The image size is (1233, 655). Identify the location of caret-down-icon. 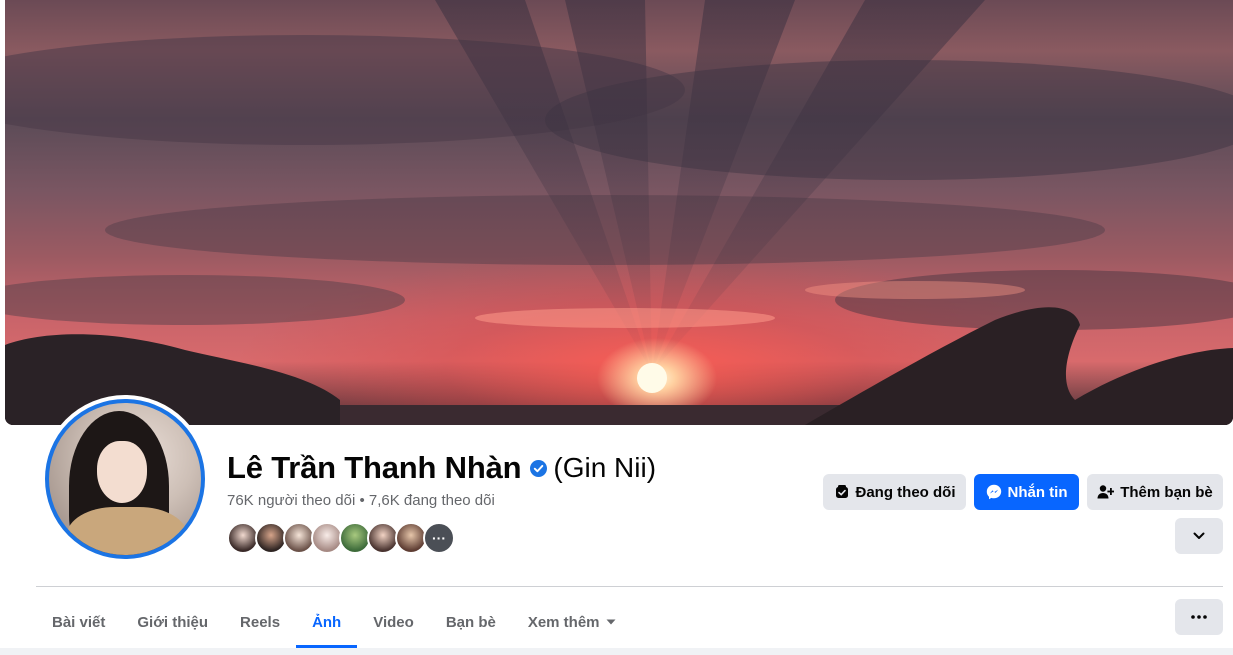
(611, 622).